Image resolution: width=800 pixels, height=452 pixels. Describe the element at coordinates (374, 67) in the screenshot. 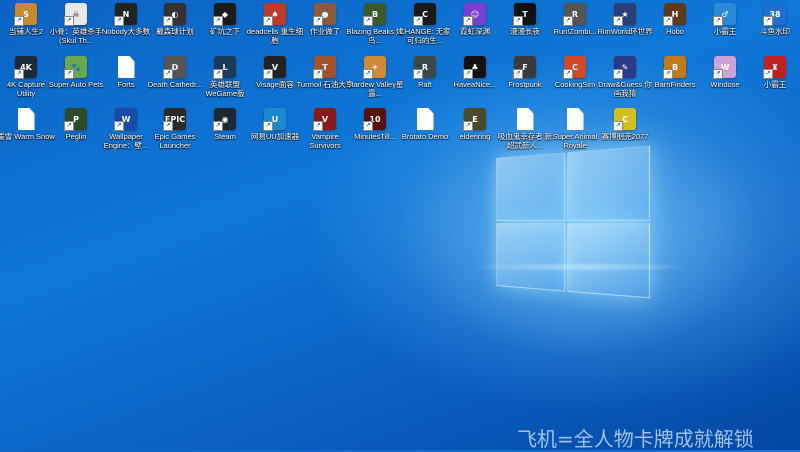

I see `app-icon: ✦ ↗` at that location.